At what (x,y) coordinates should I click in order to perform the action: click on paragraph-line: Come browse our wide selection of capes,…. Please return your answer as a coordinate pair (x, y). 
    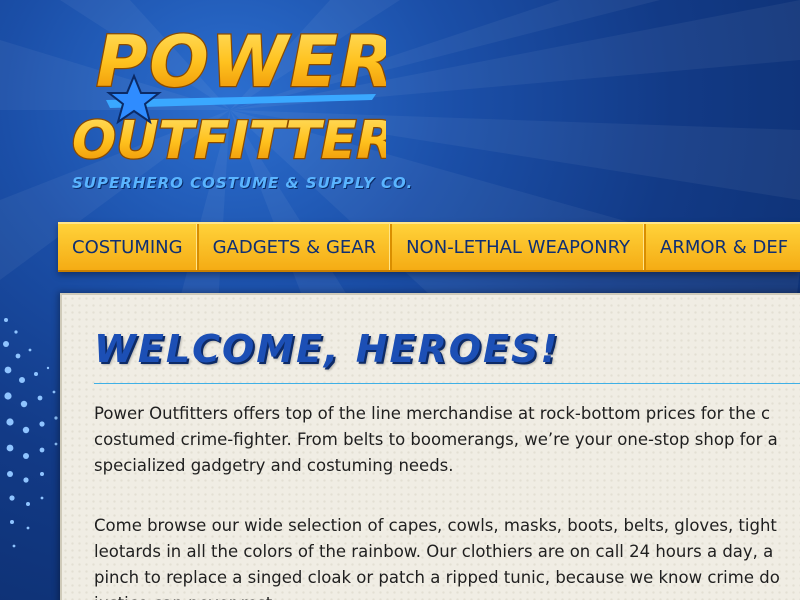
    Looking at the image, I should click on (435, 525).